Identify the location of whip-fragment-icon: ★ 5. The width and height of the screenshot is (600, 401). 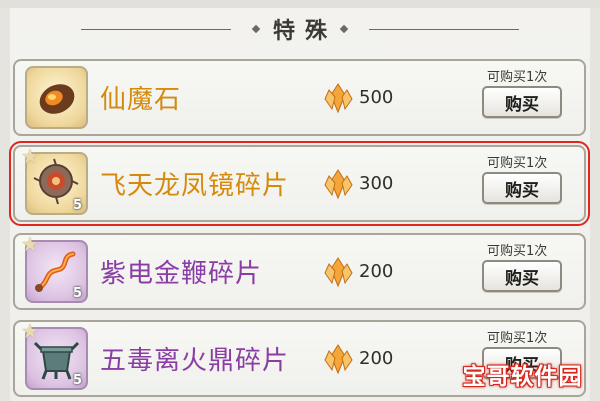
(54, 268).